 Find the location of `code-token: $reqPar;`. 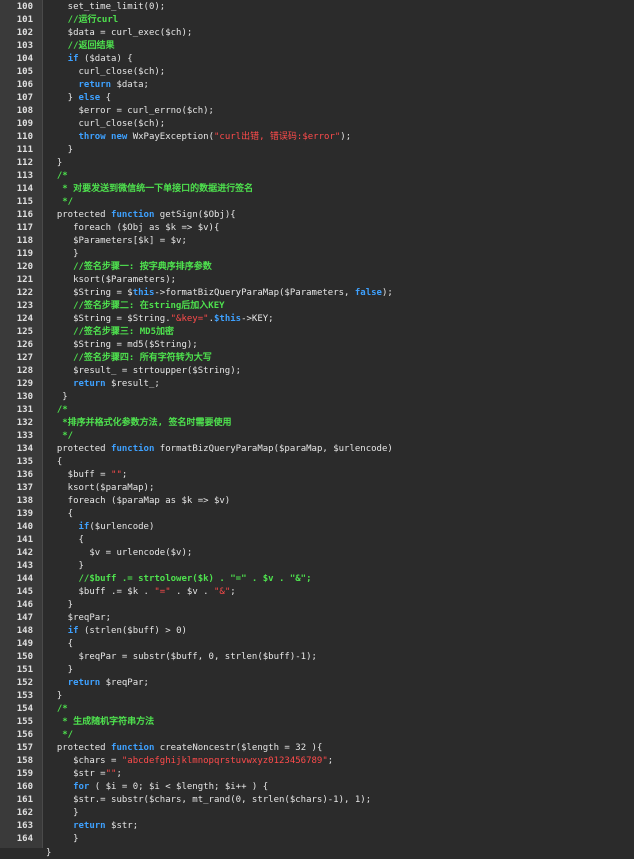

code-token: $reqPar; is located at coordinates (79, 618).